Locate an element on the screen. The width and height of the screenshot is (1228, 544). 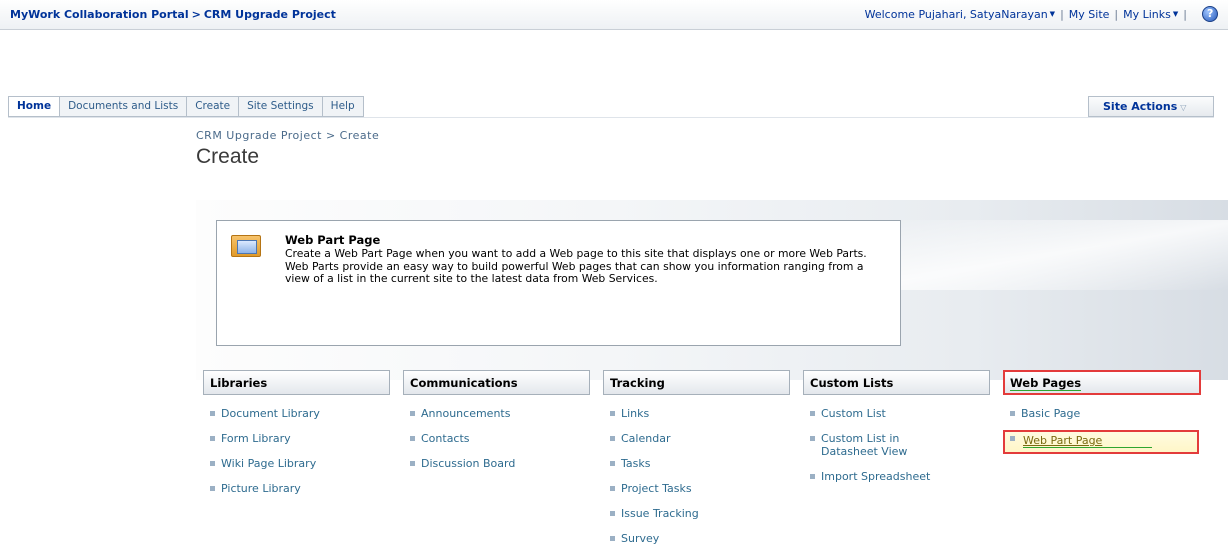
list-item-picture-library: Picture Library is located at coordinates (261, 494).